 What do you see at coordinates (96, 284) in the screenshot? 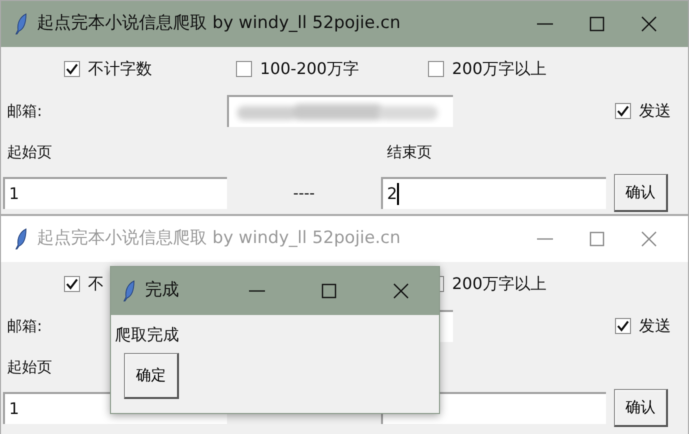
I see `checkbox-label: 不` at bounding box center [96, 284].